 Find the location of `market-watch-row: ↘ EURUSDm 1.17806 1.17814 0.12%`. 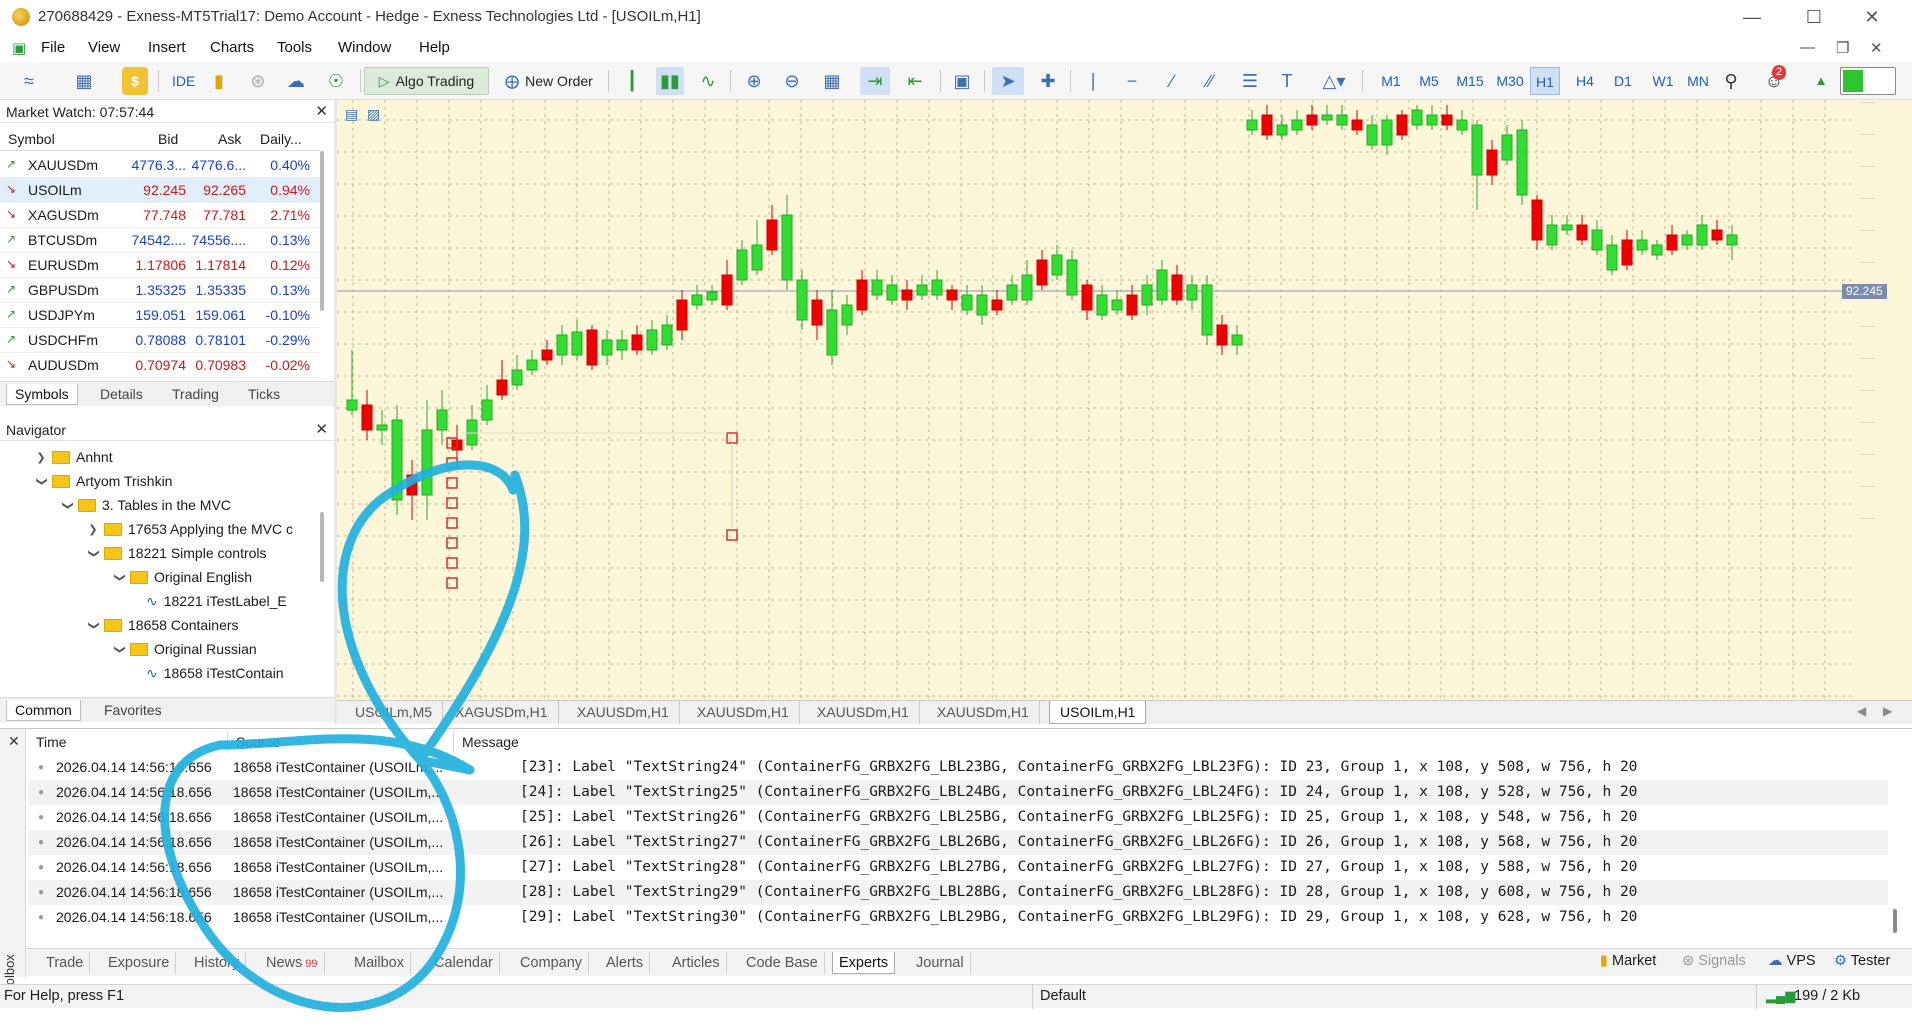

market-watch-row: ↘ EURUSDm 1.17806 1.17814 0.12% is located at coordinates (160, 265).